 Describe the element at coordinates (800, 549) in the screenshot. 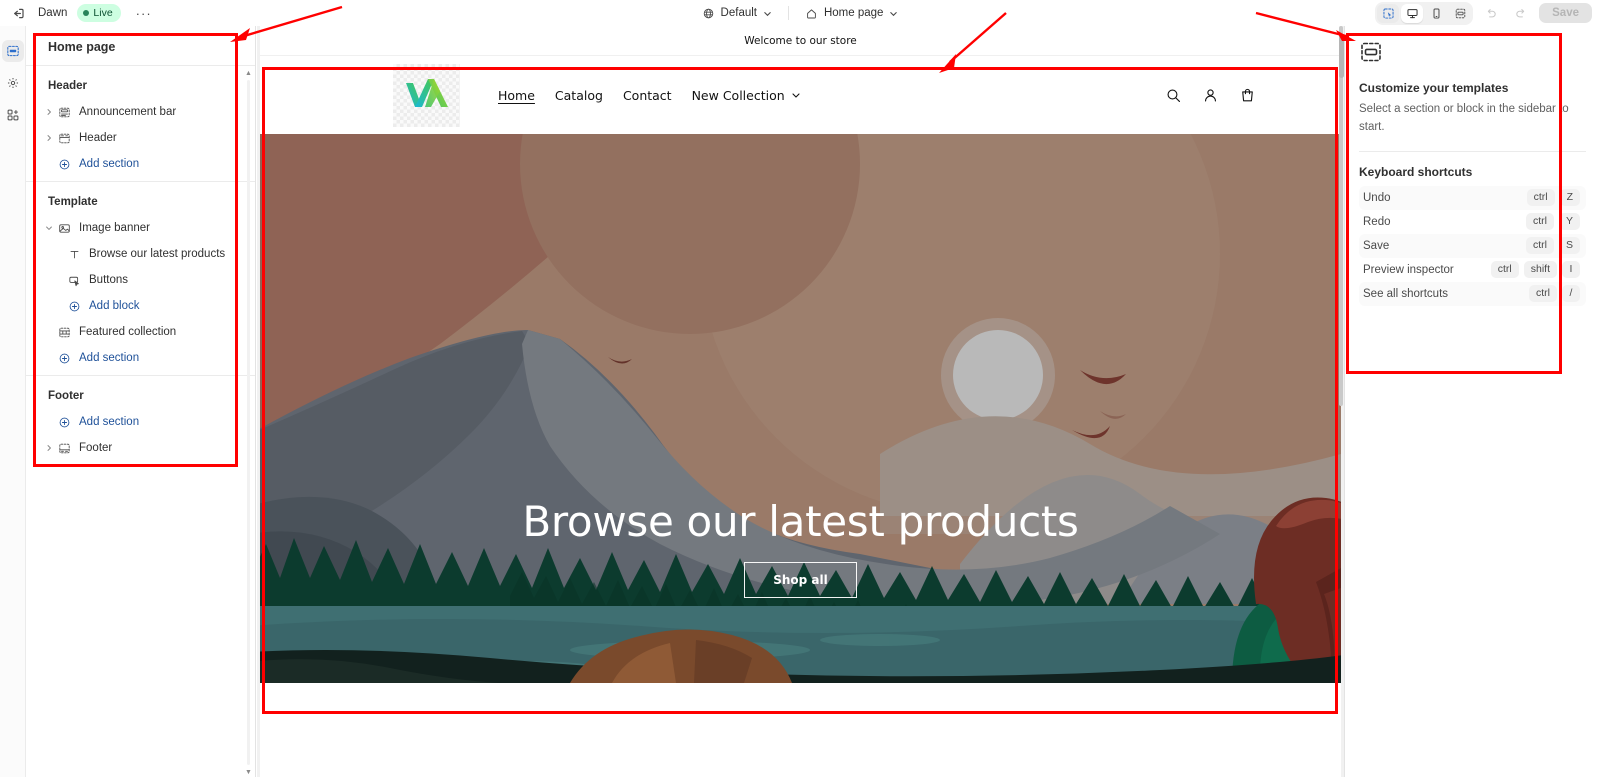

I see `hero-content: Browse our latest products Shop all` at that location.